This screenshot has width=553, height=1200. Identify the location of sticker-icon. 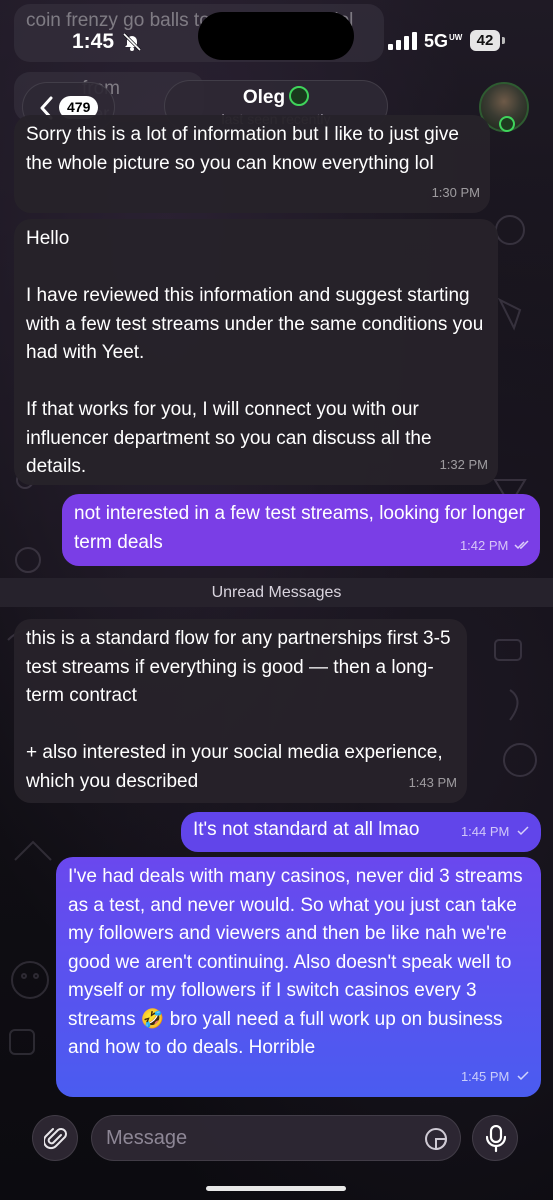
(436, 1139).